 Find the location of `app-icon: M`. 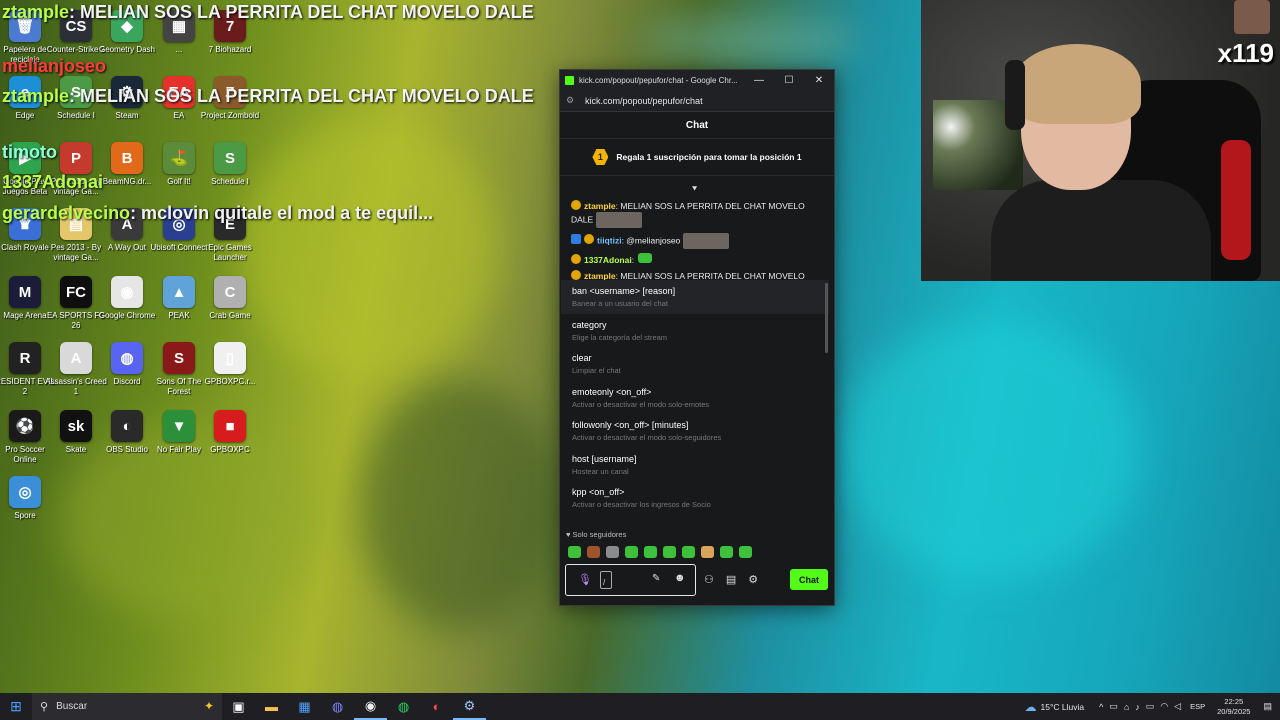

app-icon: M is located at coordinates (25, 292).